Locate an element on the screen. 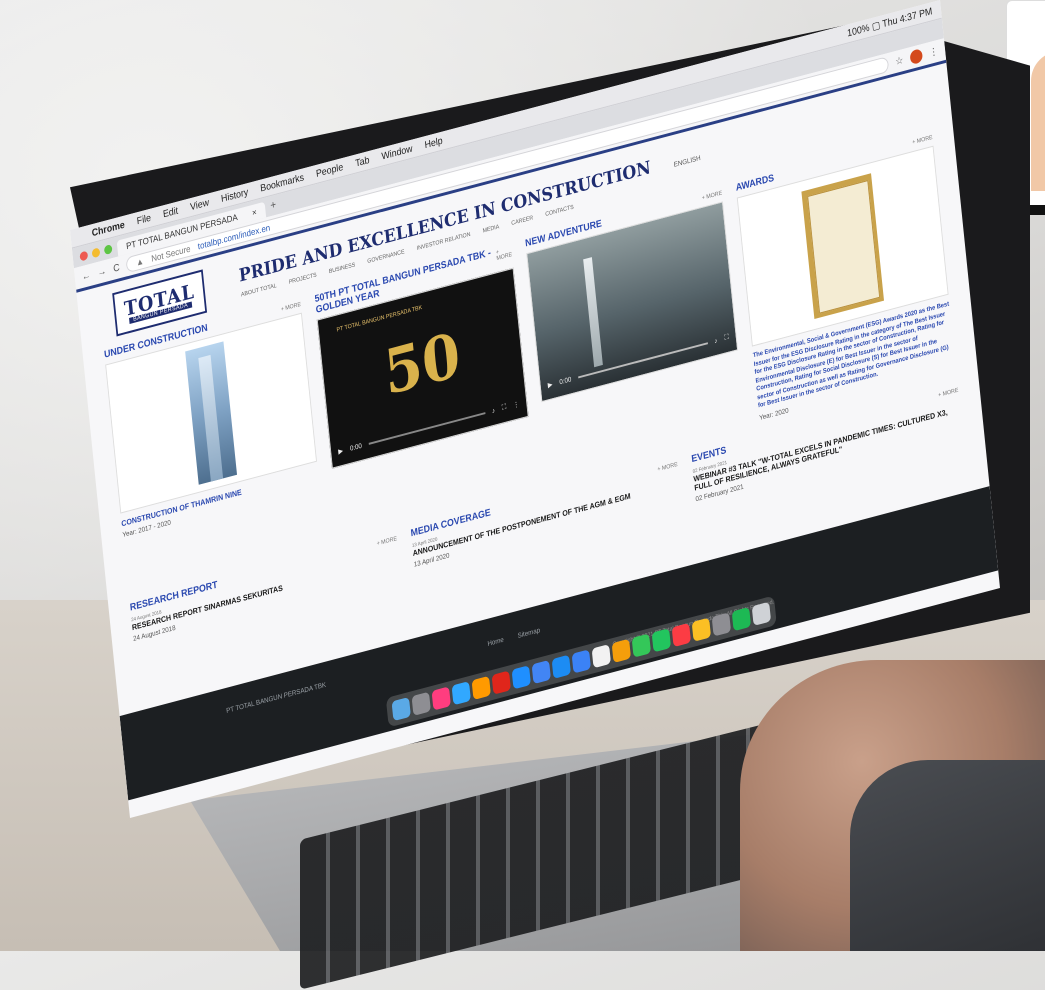  footer-link-sitemap: Sitemap is located at coordinates (528, 633).